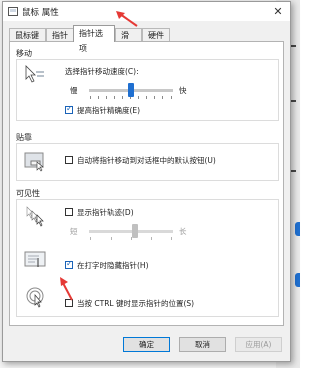 Image resolution: width=320 pixels, height=368 pixels. I want to click on snap-to-icon, so click(36, 162).